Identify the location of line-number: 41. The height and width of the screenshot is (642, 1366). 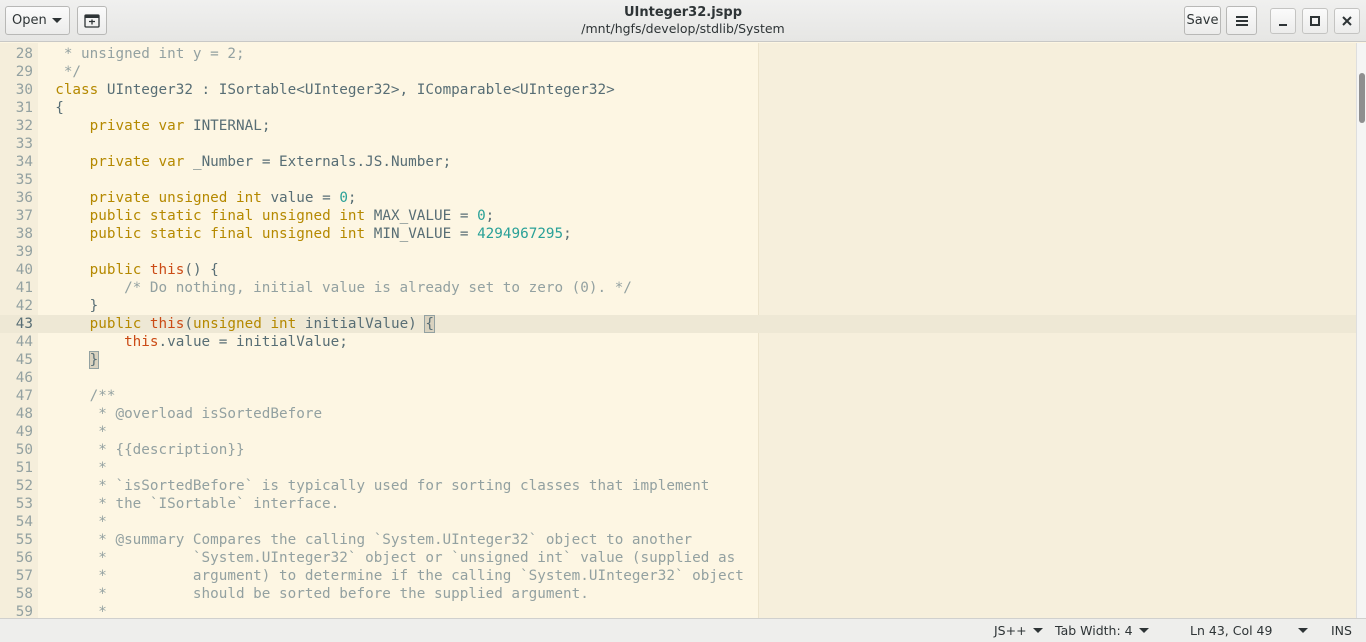
(24, 288).